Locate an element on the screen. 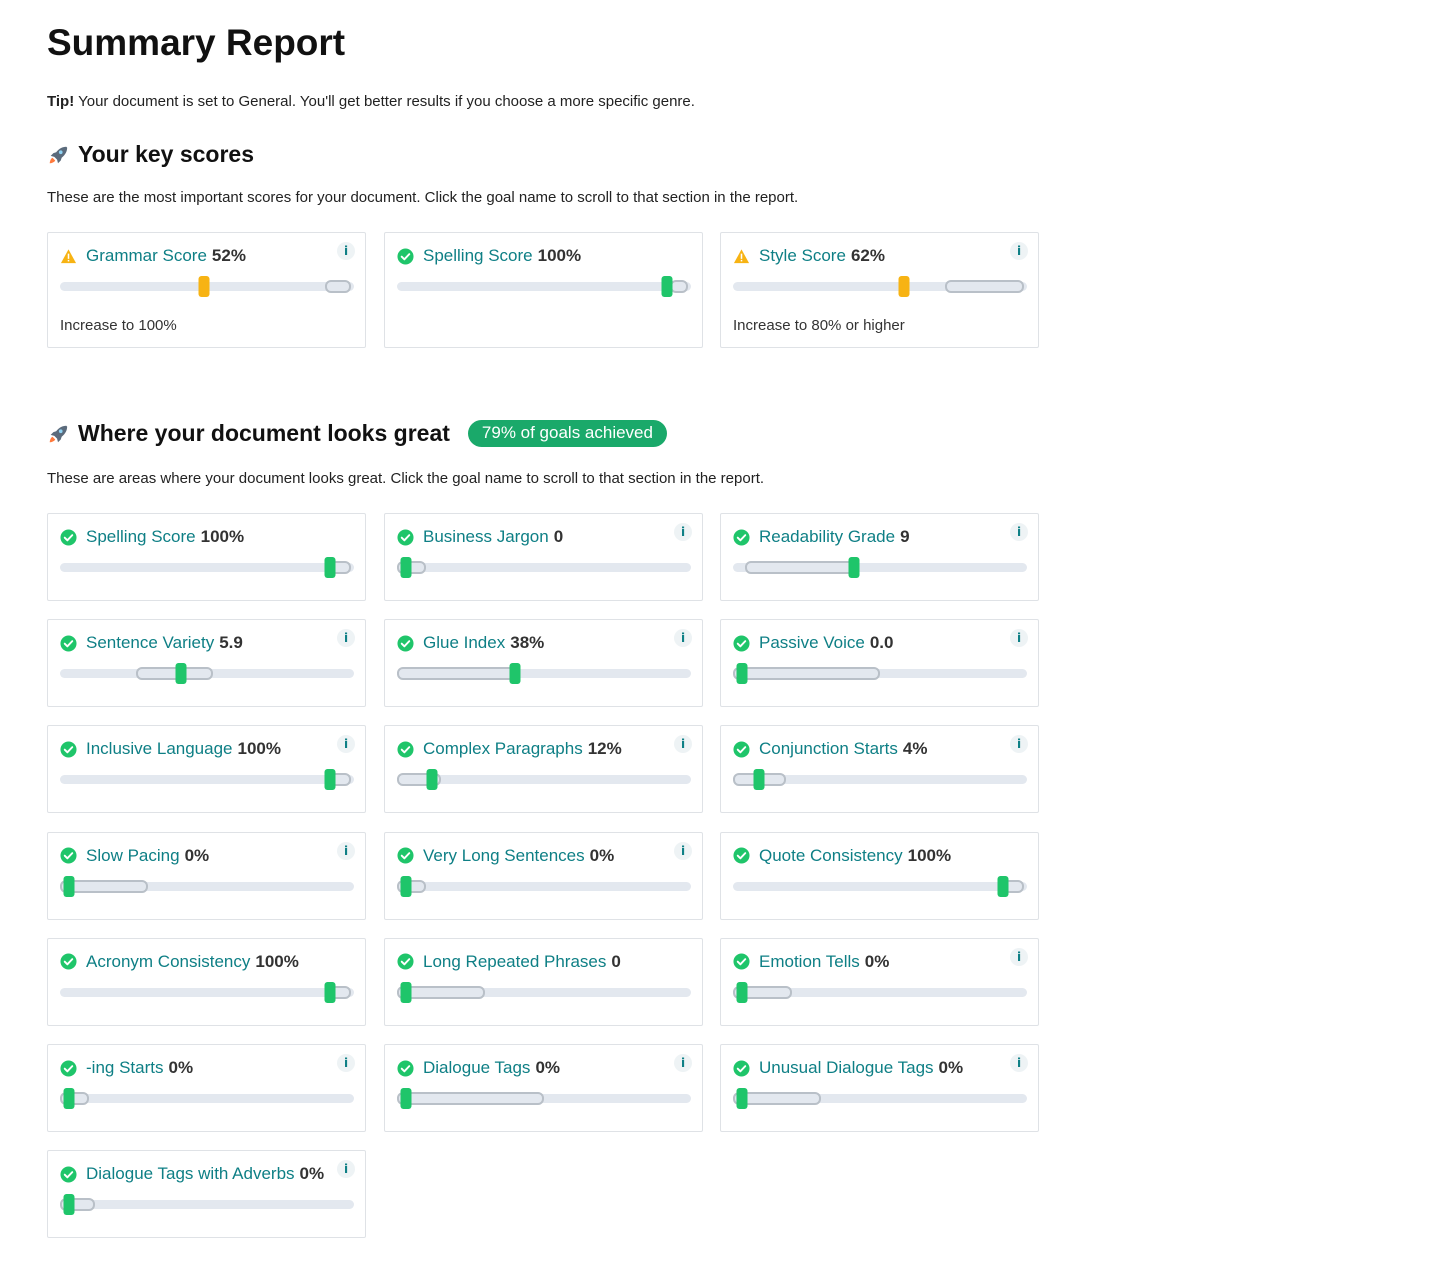 The image size is (1448, 1272). goal-heading: Quote Consistency 100% is located at coordinates (842, 856).